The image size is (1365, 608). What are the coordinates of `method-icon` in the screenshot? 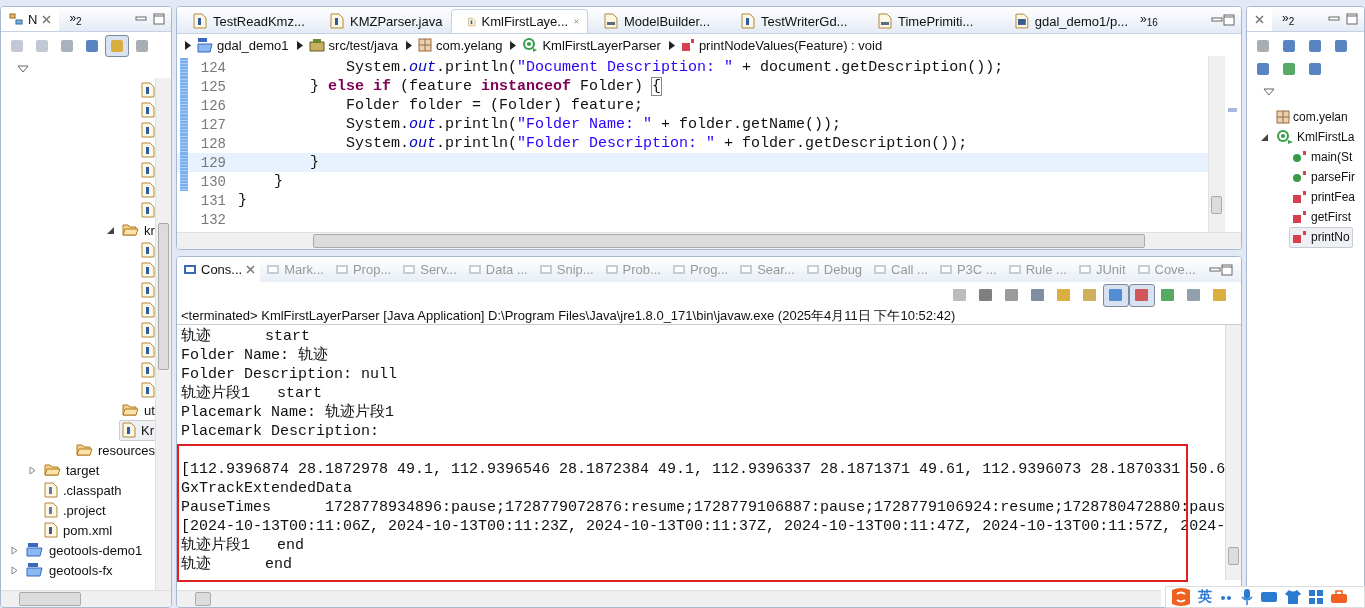 It's located at (1300, 237).